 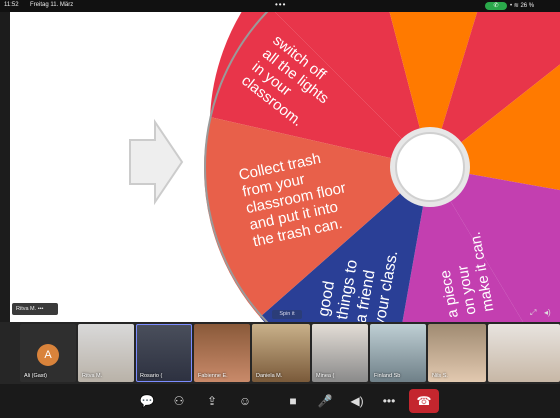 I want to click on speaker-icon: ◂), so click(x=547, y=312).